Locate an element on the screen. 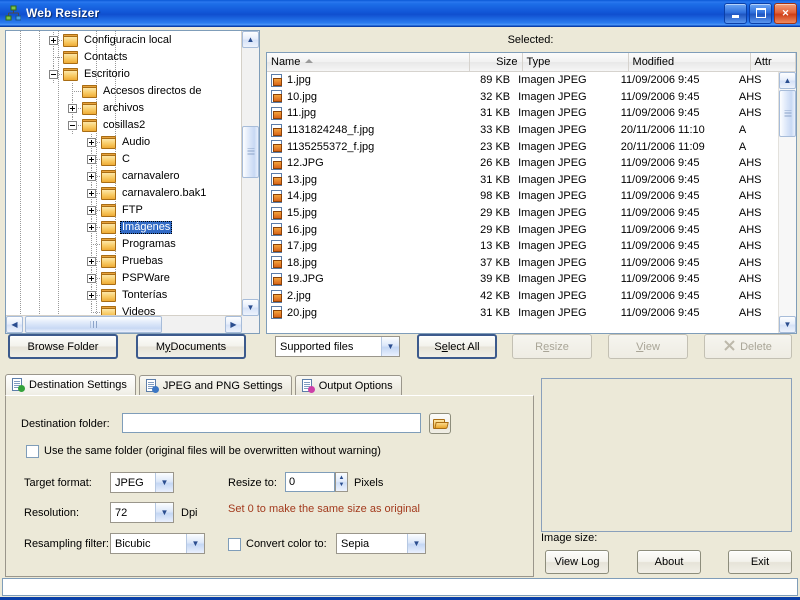  table-row: 1.jpg 89 KB Imagen JPEG 11/09/2006 9:45 AHS is located at coordinates (523, 80).